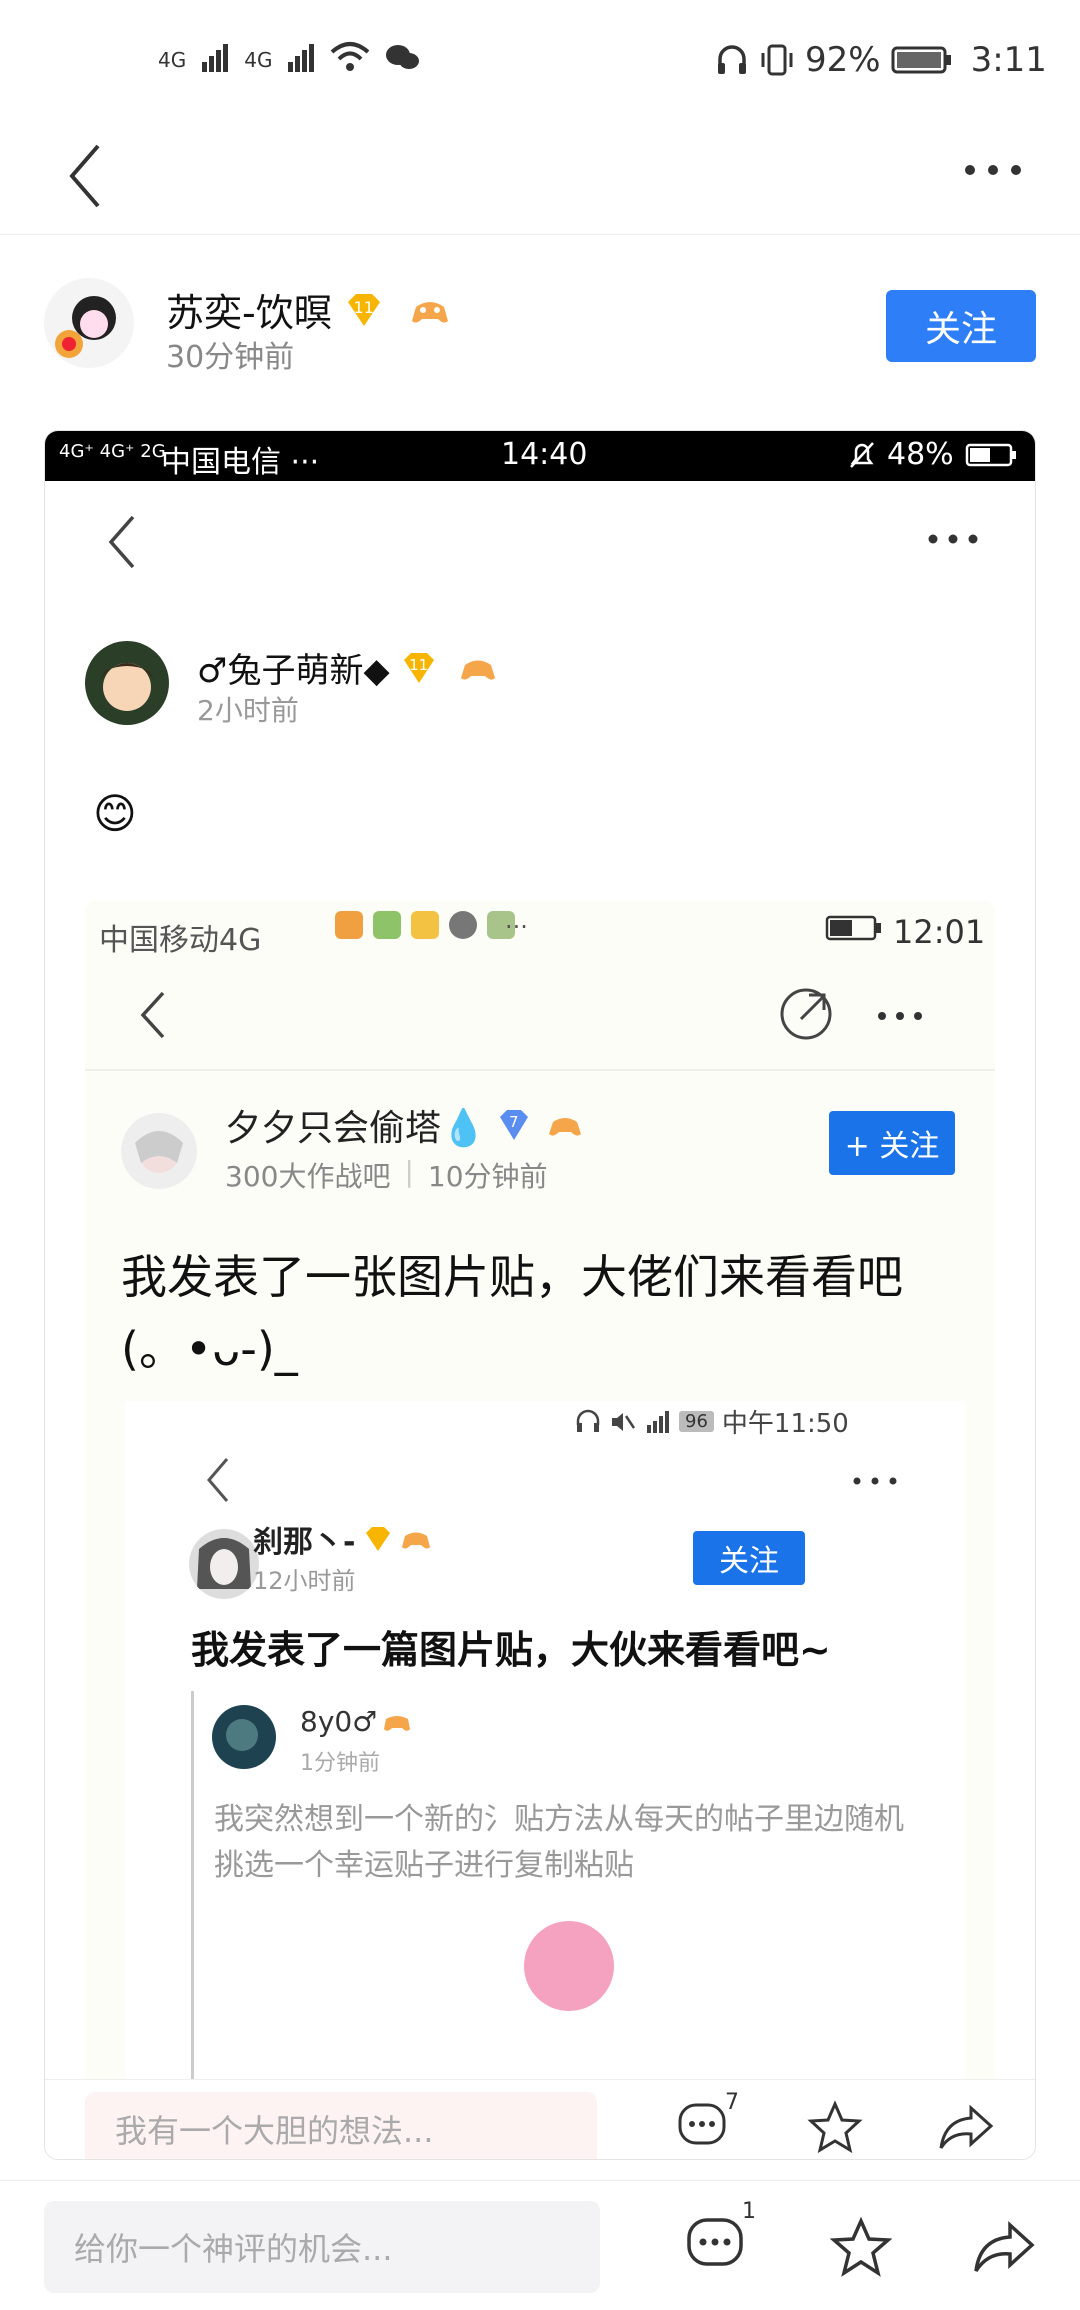 This screenshot has height=2310, width=1080. I want to click on post-title: 我发表了一篇图片贴，大伙来看看吧~, so click(511, 1650).